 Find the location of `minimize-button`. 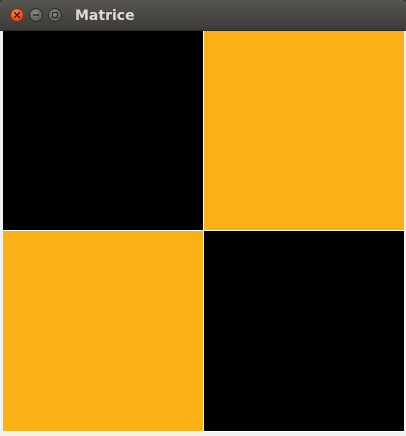

minimize-button is located at coordinates (36, 15).